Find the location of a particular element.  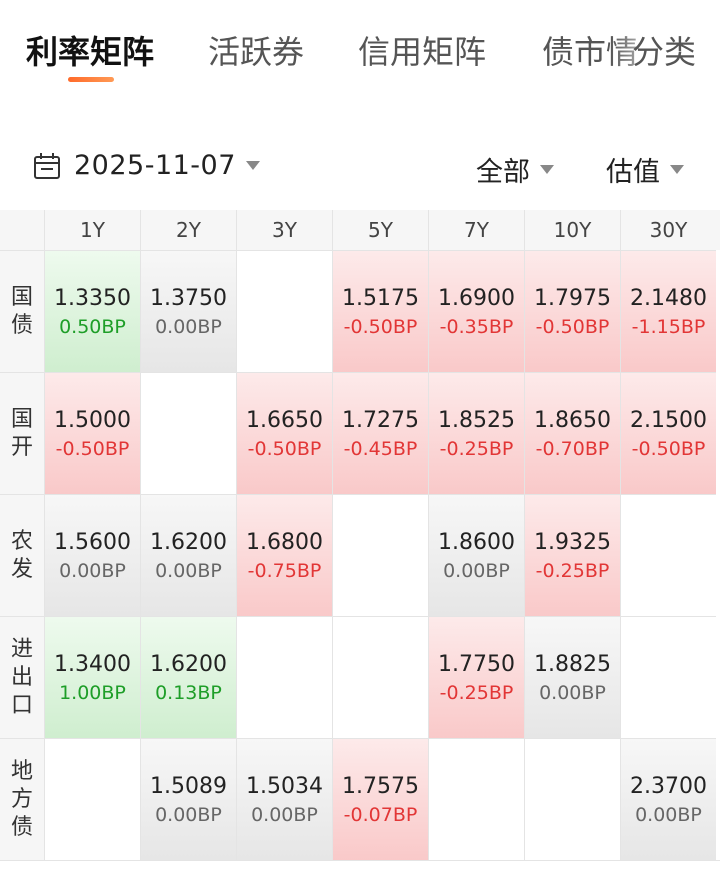

matrix-cell: 1.6200 0.13BP is located at coordinates (188, 677).